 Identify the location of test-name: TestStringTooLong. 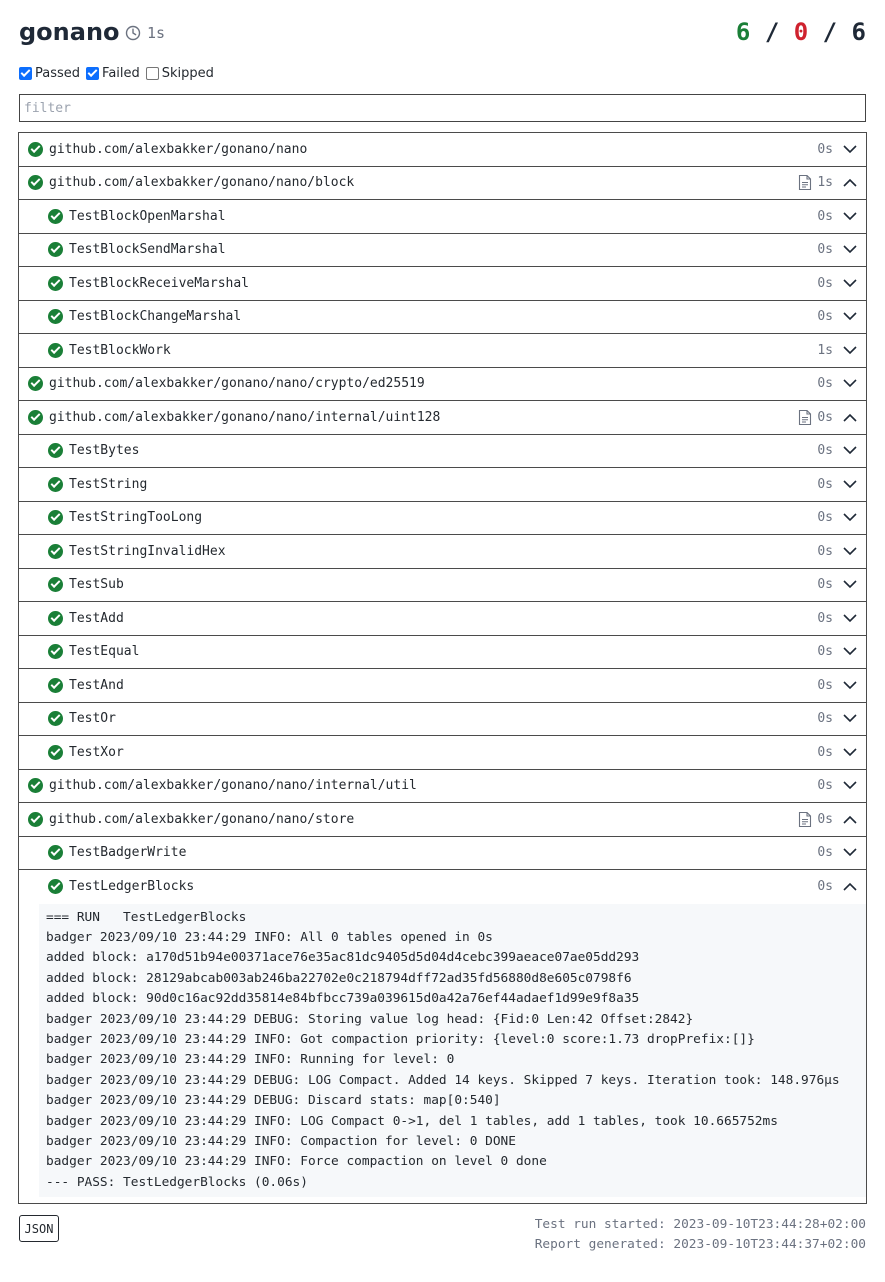
(136, 518).